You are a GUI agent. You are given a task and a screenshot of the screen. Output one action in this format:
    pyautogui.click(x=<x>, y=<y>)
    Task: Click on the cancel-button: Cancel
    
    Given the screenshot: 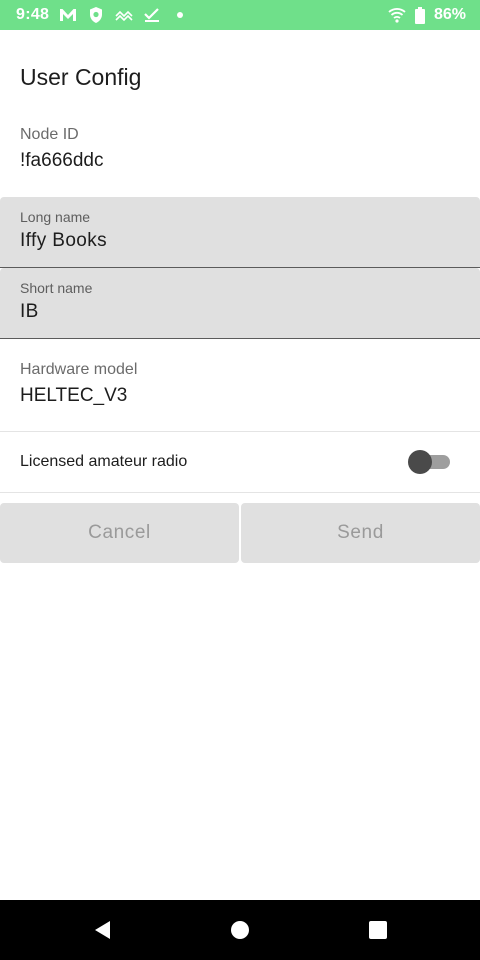 What is the action you would take?
    pyautogui.click(x=119, y=533)
    